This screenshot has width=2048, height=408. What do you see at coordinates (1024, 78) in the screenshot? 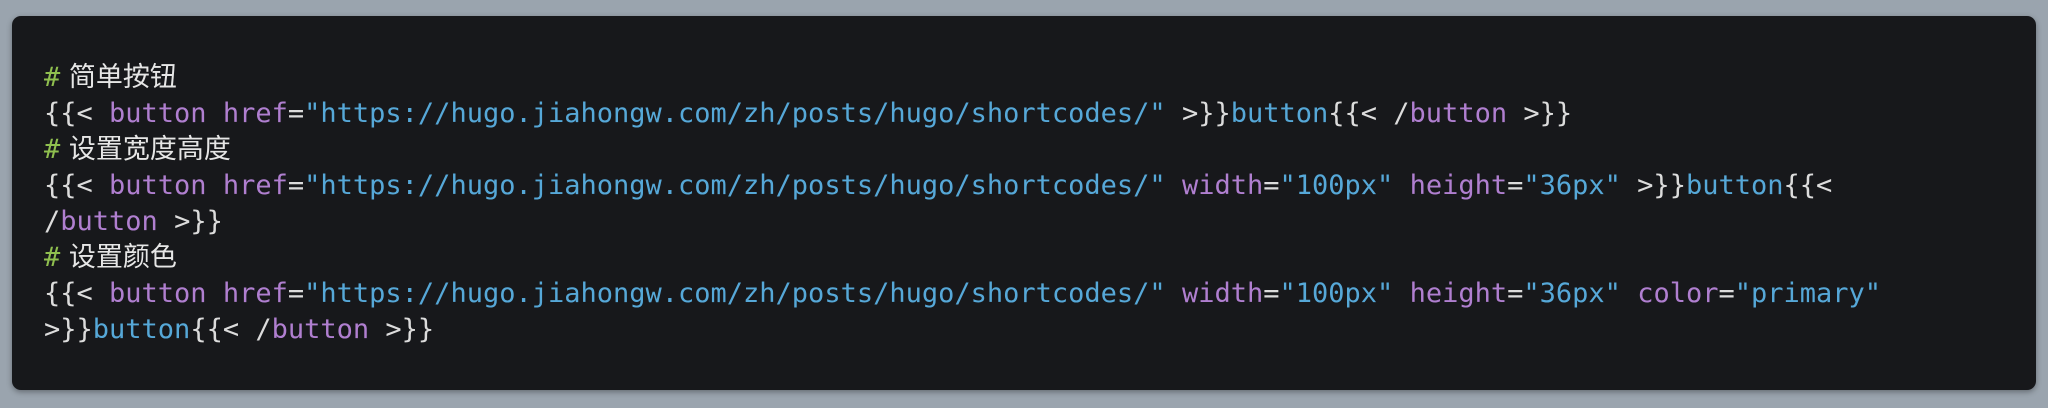
I see `code-line-1: # 简单按钮` at bounding box center [1024, 78].